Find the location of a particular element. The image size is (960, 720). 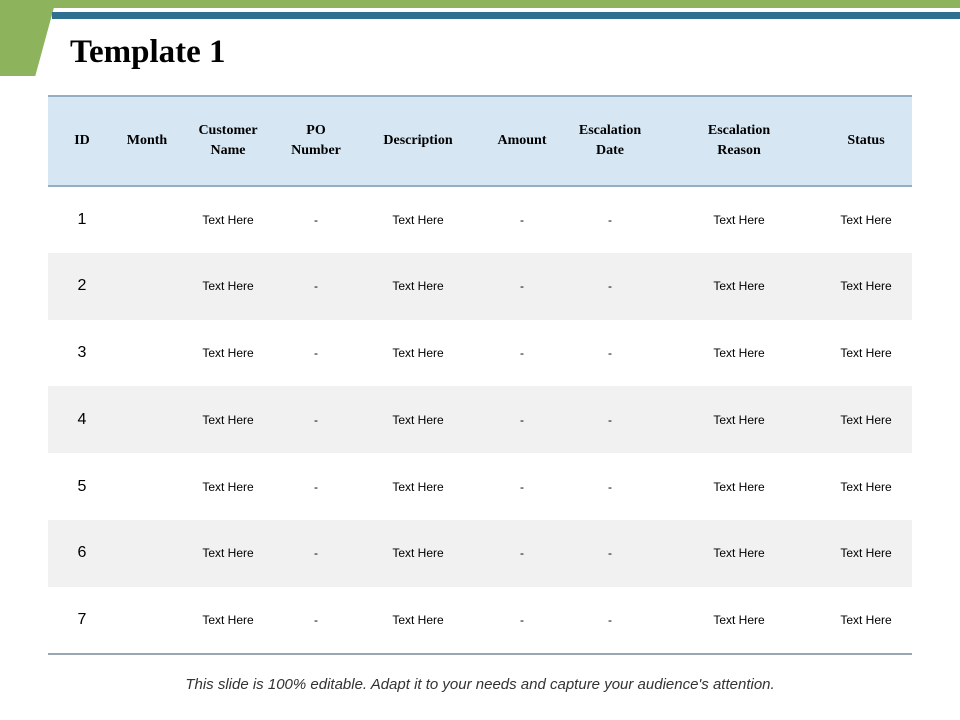

table-row: 7 Text Here - Text Here - - Text Here Text Here is located at coordinates (480, 620).